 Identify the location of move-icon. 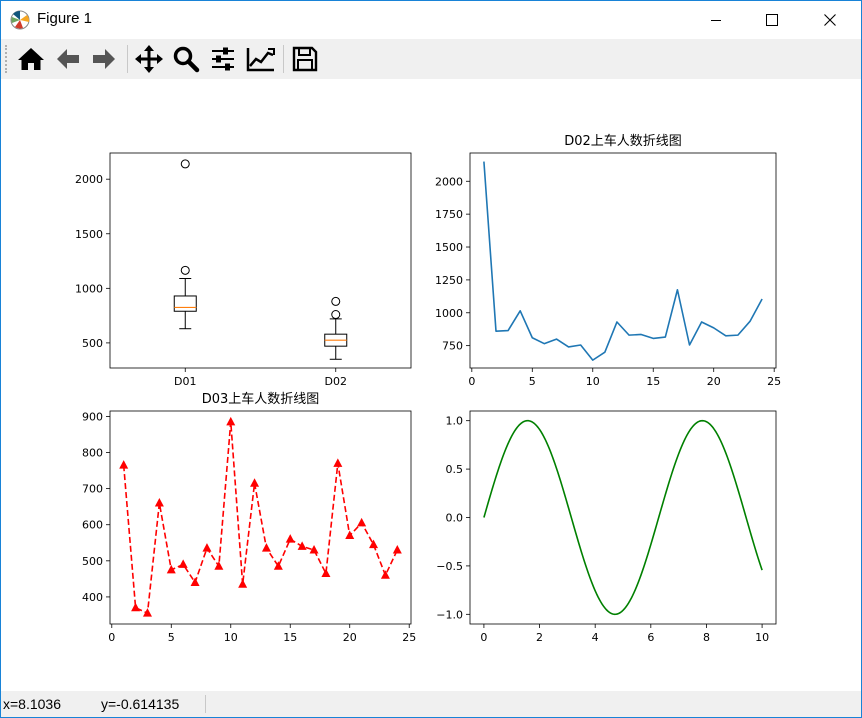
(149, 59).